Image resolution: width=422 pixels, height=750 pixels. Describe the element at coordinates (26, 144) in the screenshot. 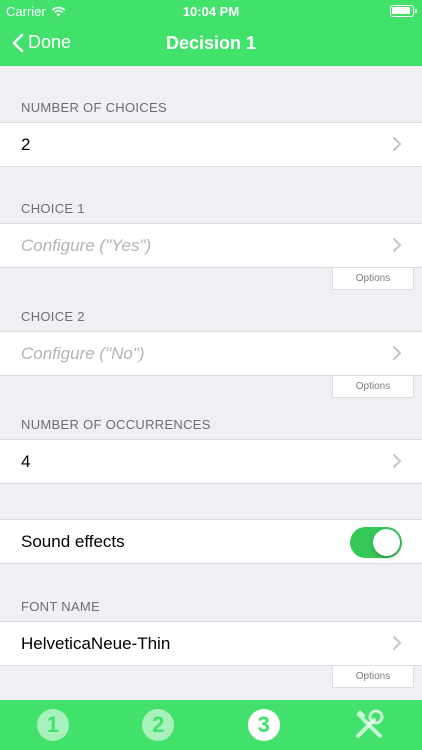

I see `number-of-choices-value: 2` at that location.